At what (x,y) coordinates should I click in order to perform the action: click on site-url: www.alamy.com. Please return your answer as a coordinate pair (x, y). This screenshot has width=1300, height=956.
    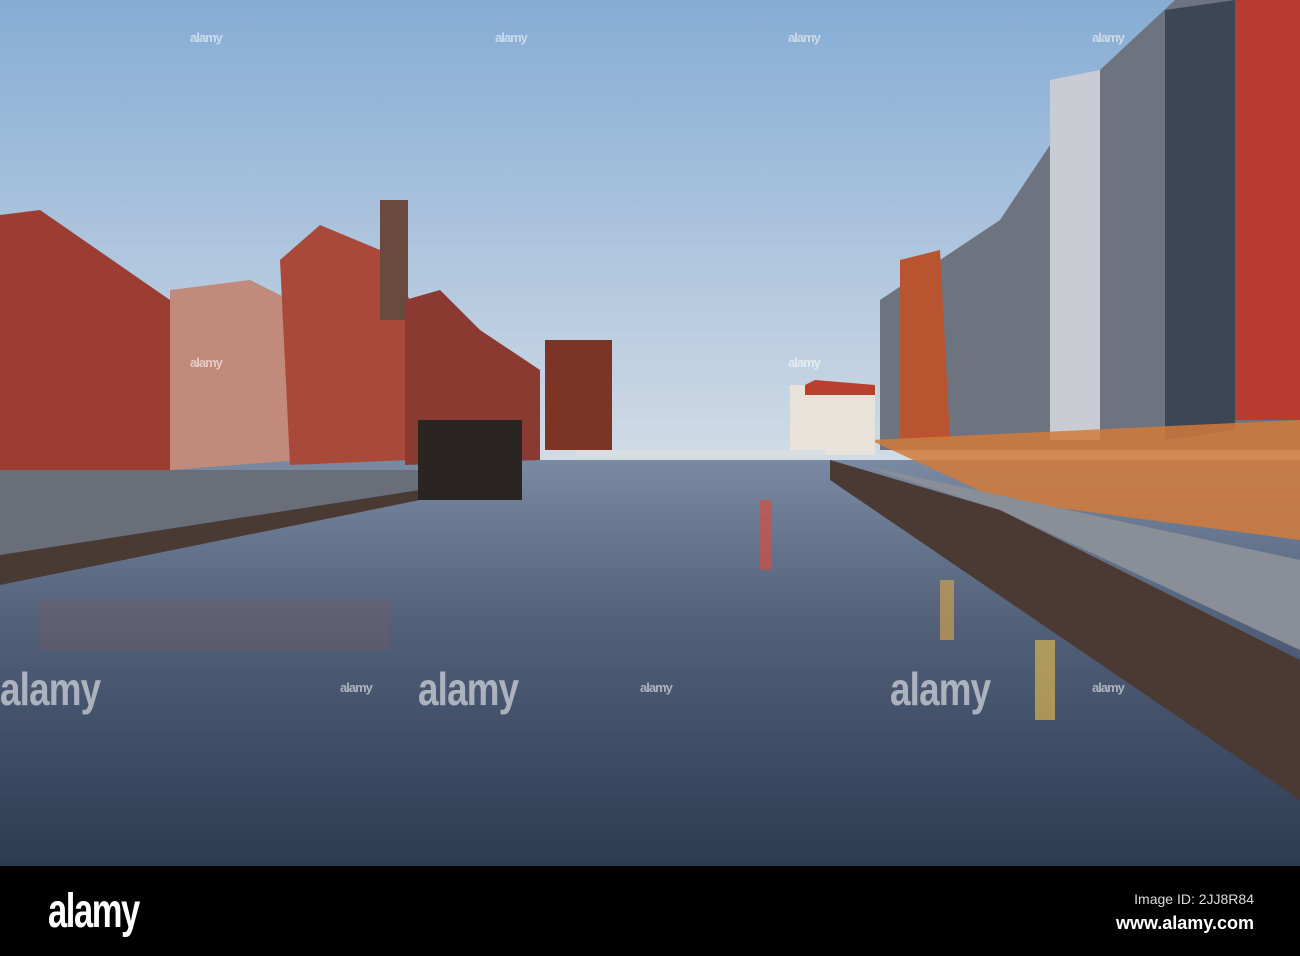
    Looking at the image, I should click on (1184, 923).